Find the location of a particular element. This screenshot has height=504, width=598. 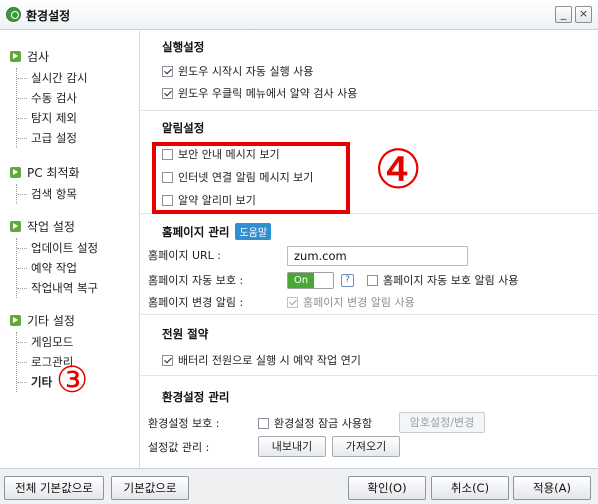

section-power: 전원 절약 배터리 전원으로 실행 시 예약 작업 연기 is located at coordinates (369, 346).